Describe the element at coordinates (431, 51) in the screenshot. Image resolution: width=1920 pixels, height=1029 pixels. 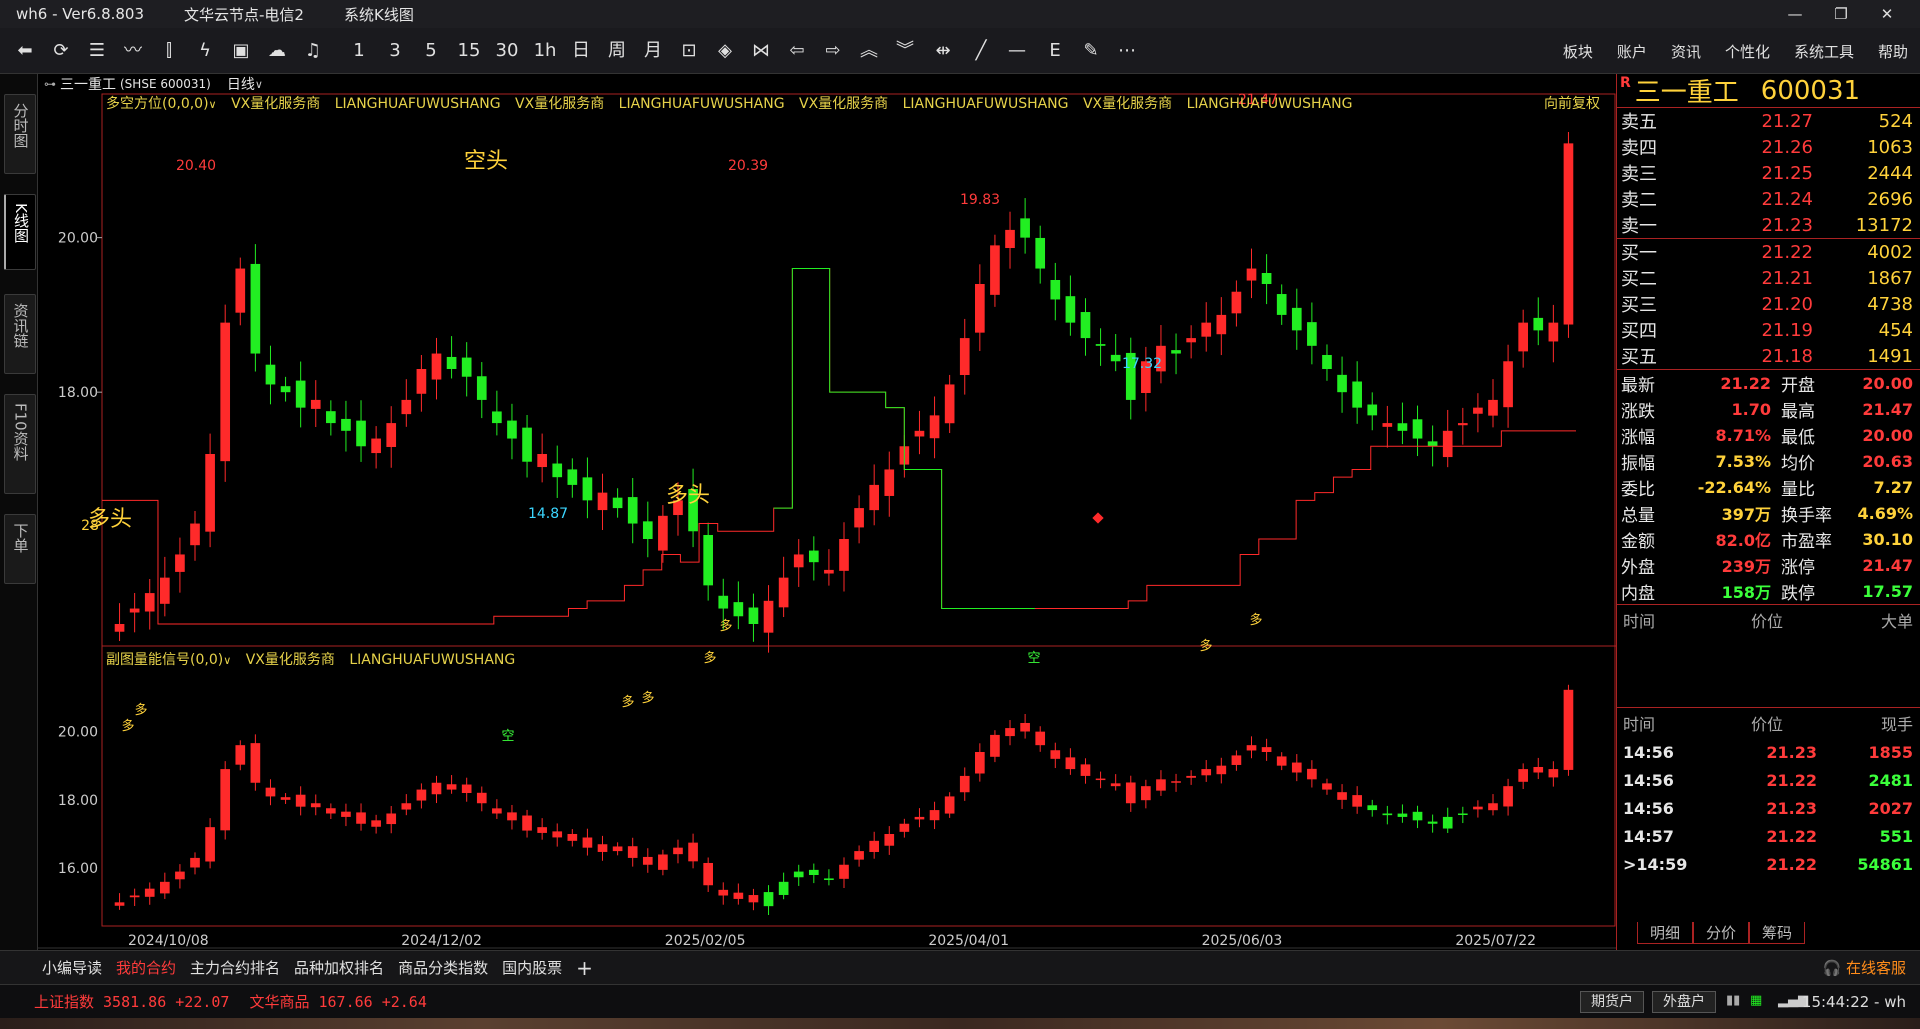
I see `period-5: 5` at that location.